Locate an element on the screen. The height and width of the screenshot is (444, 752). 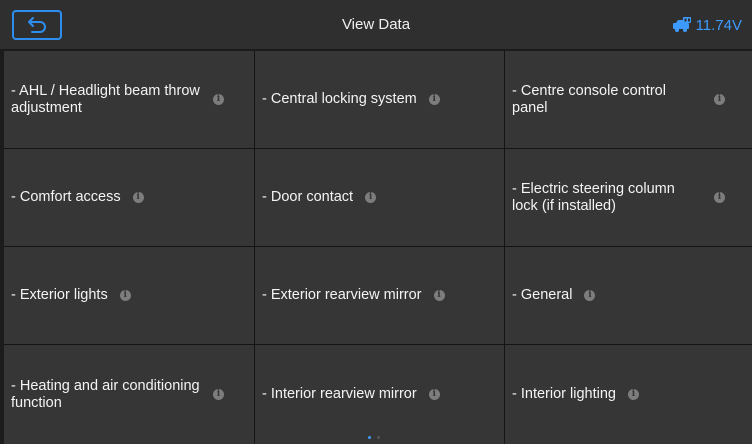
item-label: - Comfort access is located at coordinates (66, 197).